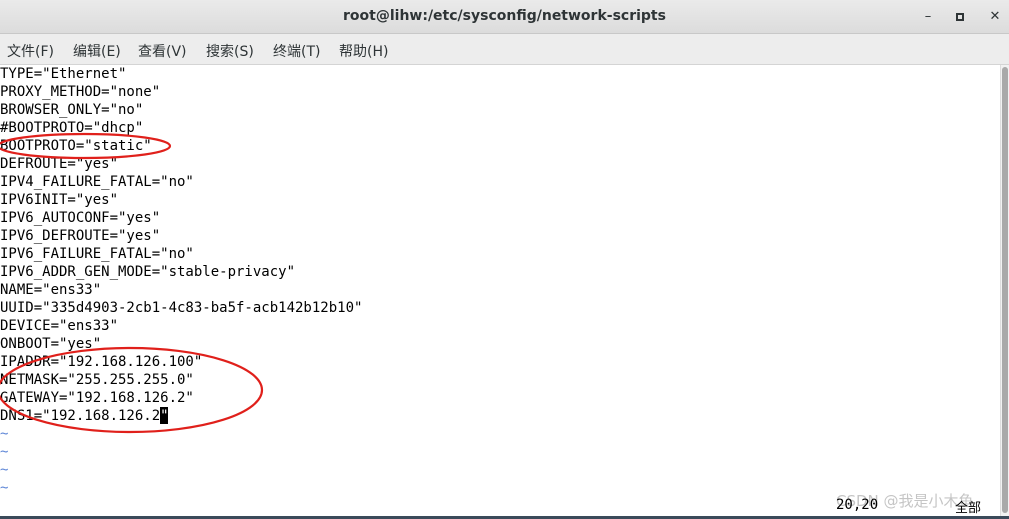 Image resolution: width=1009 pixels, height=519 pixels. What do you see at coordinates (59, 326) in the screenshot?
I see `editor-line: DEVICE="ens33"` at bounding box center [59, 326].